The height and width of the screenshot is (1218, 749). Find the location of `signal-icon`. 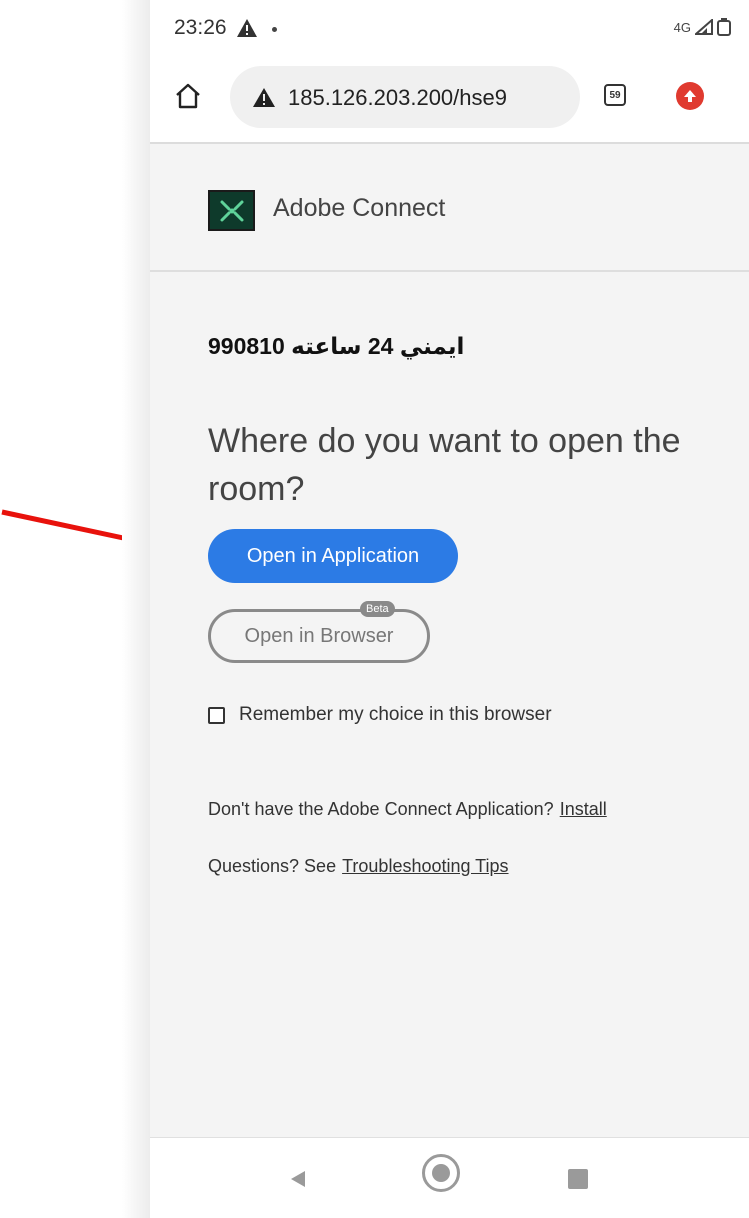

signal-icon is located at coordinates (704, 27).